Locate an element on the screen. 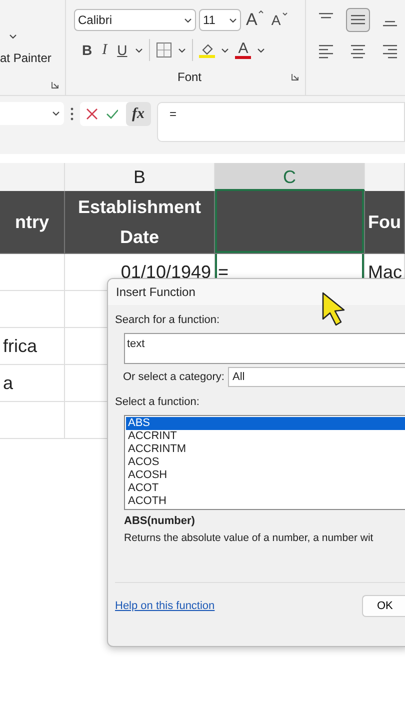 This screenshot has width=405, height=720. align-middle-button is located at coordinates (358, 20).